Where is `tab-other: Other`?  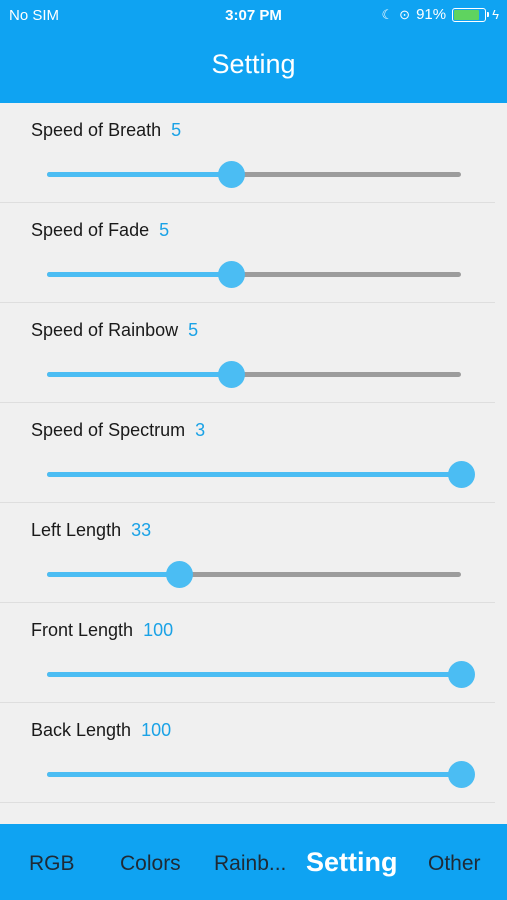
tab-other: Other is located at coordinates (454, 864).